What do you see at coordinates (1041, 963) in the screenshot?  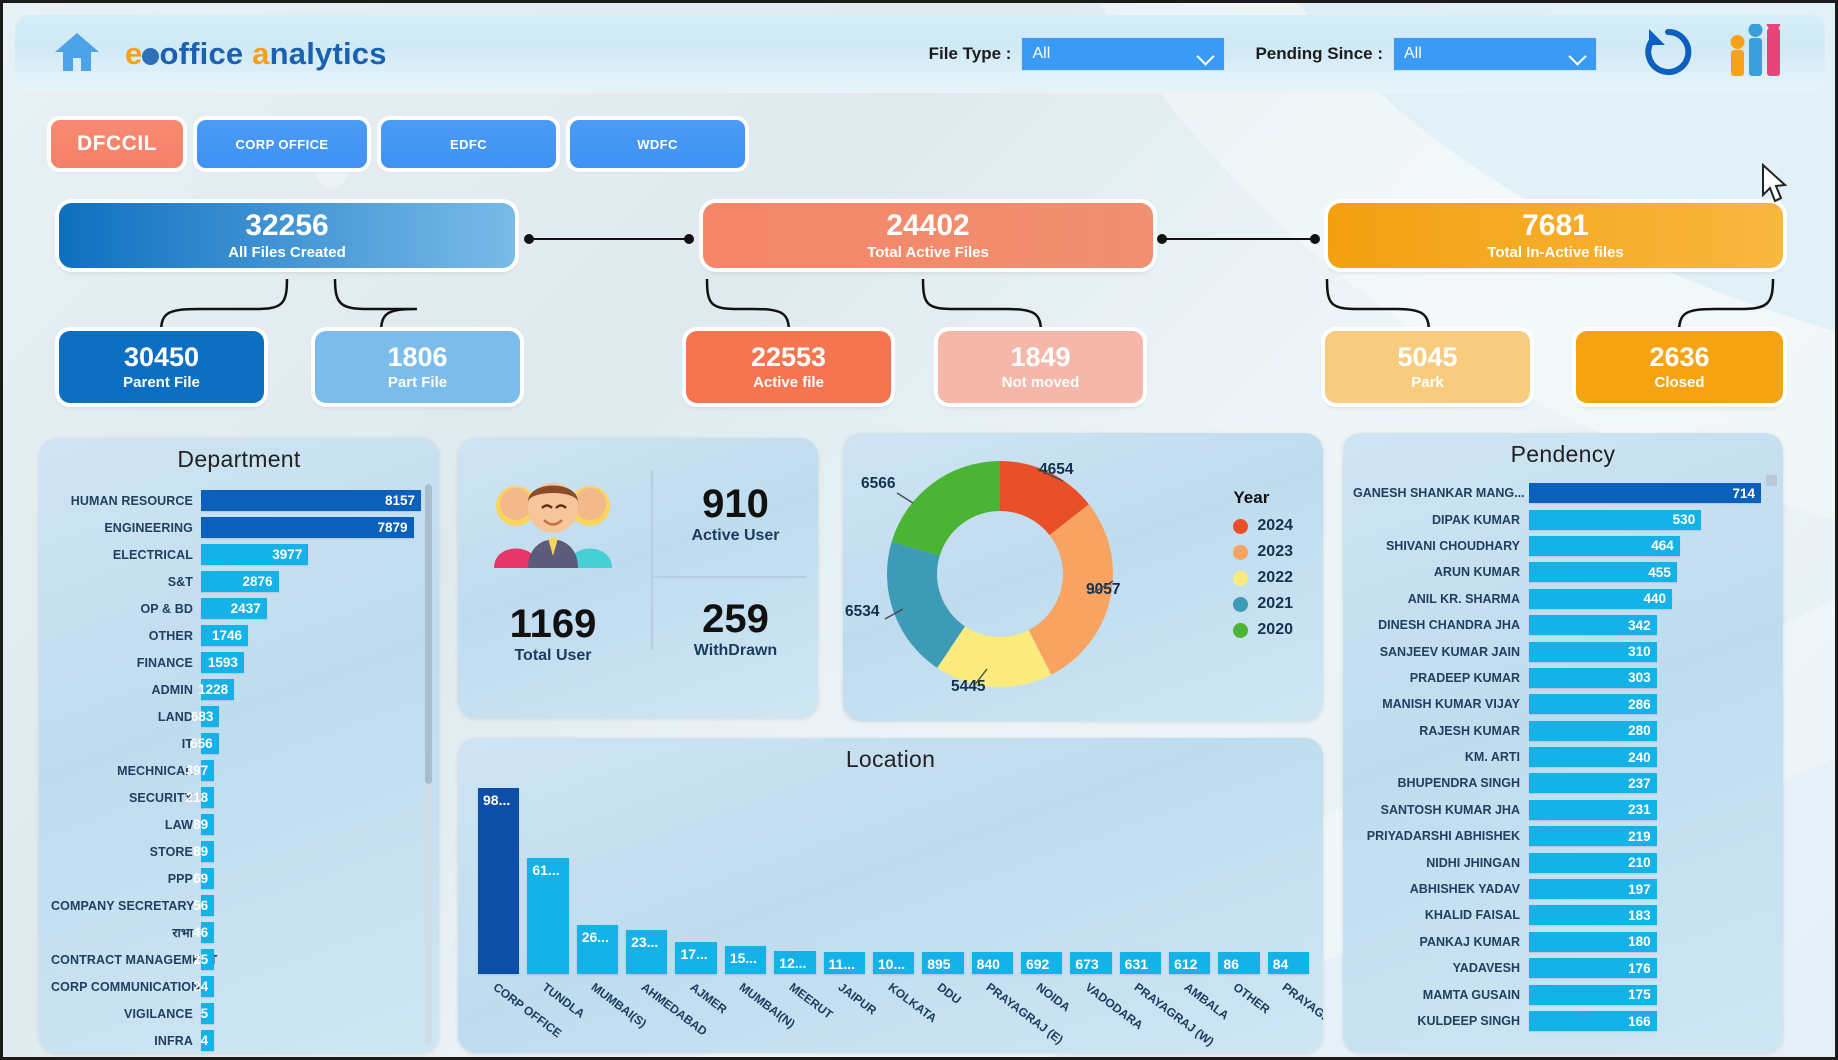 I see `location-bar: 692` at bounding box center [1041, 963].